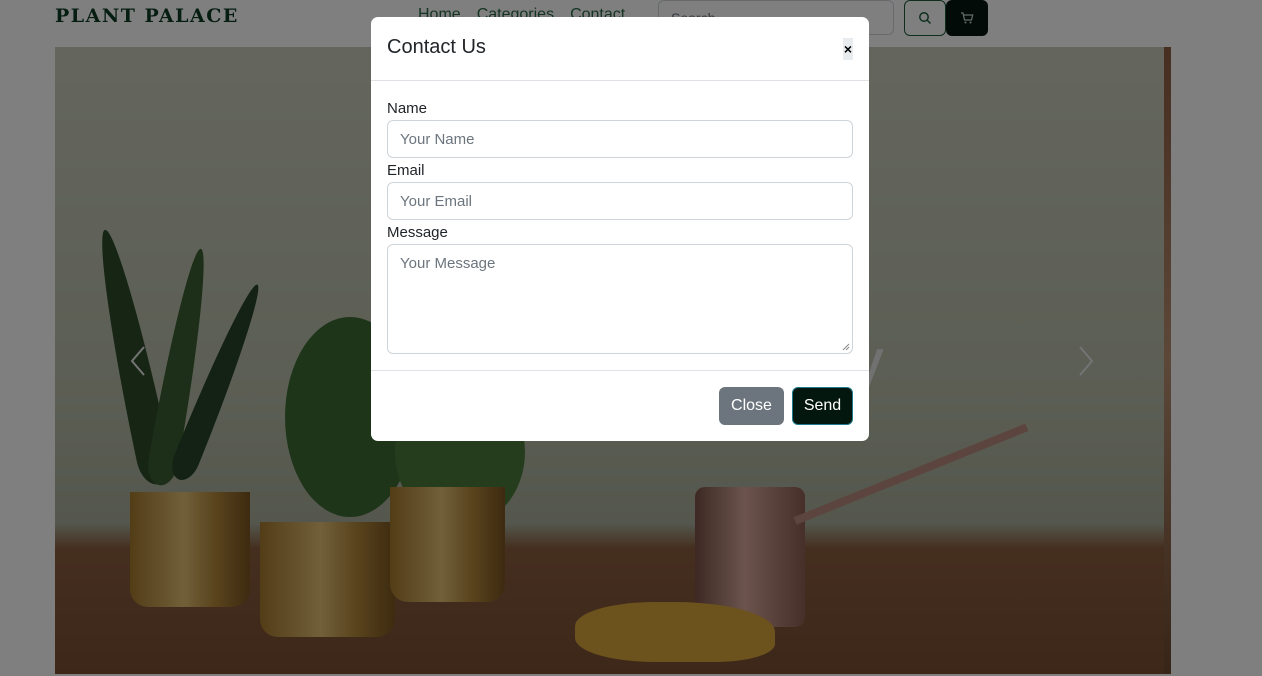 The width and height of the screenshot is (1262, 676). What do you see at coordinates (417, 232) in the screenshot?
I see `message-label: Message` at bounding box center [417, 232].